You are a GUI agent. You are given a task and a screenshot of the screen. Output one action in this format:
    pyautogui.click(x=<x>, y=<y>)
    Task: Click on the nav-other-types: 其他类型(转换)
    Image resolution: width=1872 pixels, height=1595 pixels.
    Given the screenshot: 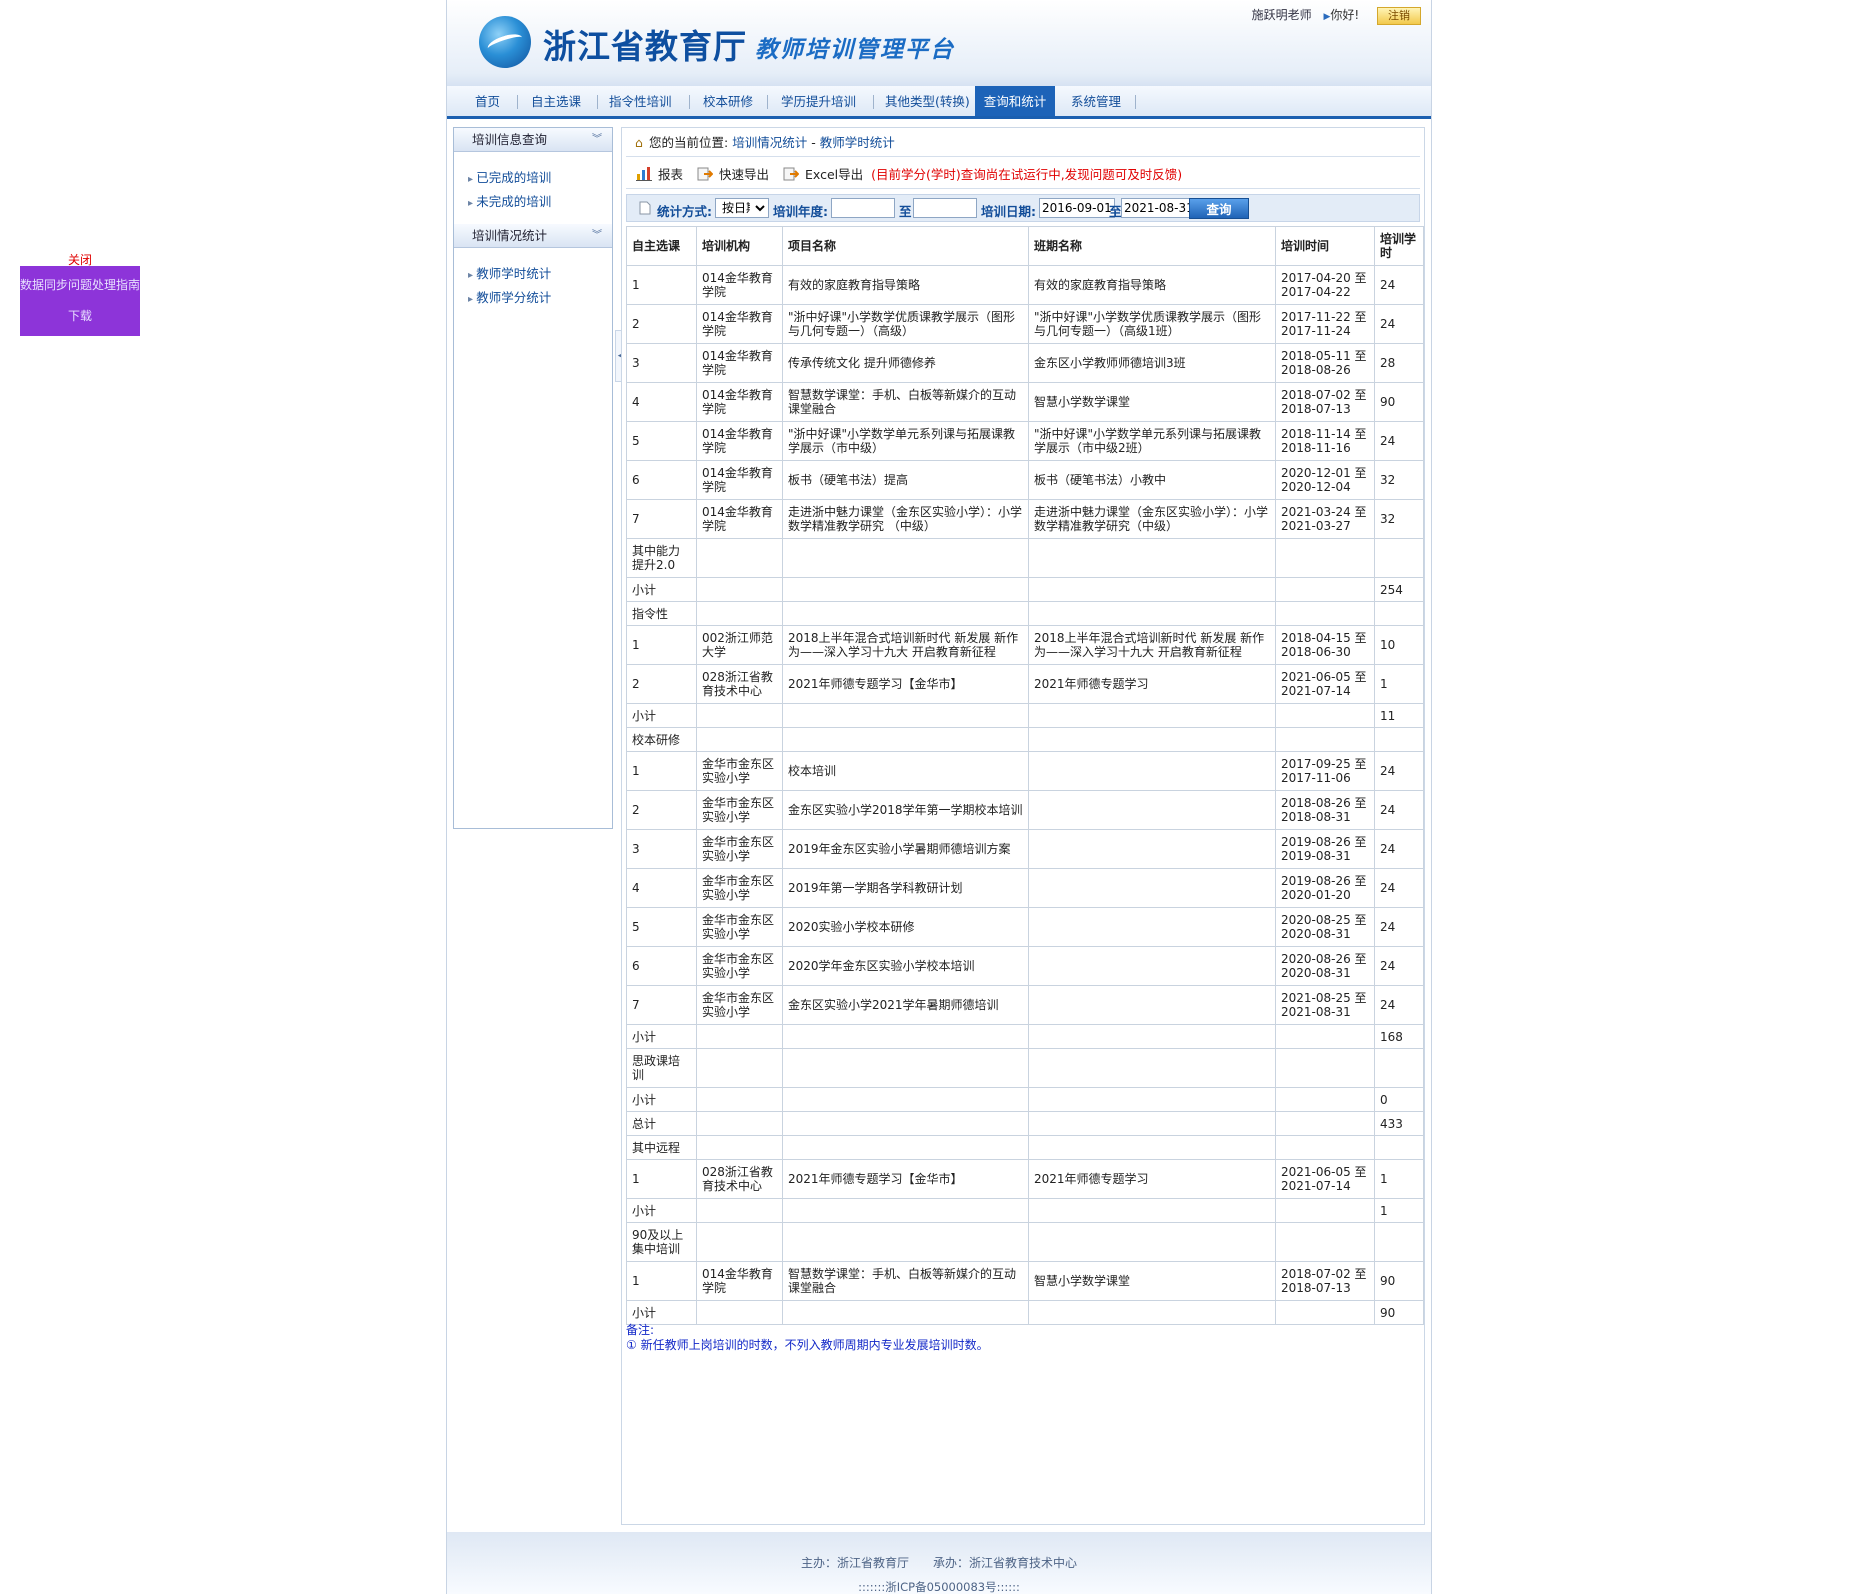 What is the action you would take?
    pyautogui.click(x=927, y=101)
    